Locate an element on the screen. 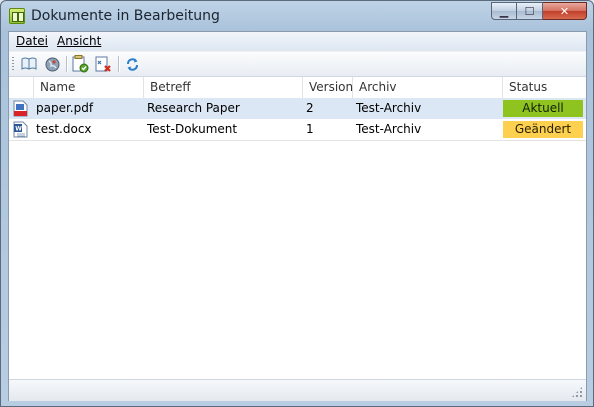  column-header-name: Name is located at coordinates (89, 87).